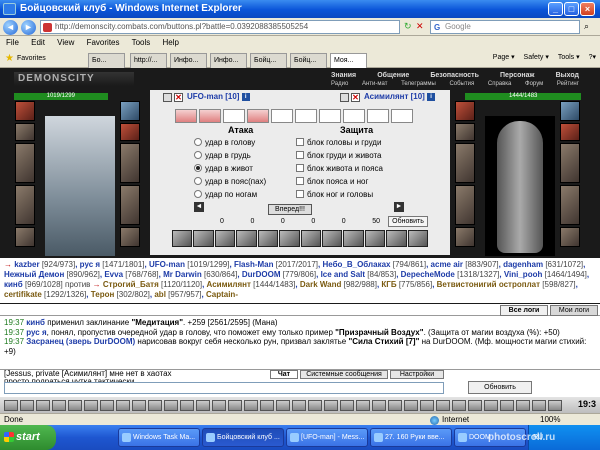 The image size is (600, 450). What do you see at coordinates (569, 57) in the screenshot?
I see `tools-menu: Tools ▾` at bounding box center [569, 57].